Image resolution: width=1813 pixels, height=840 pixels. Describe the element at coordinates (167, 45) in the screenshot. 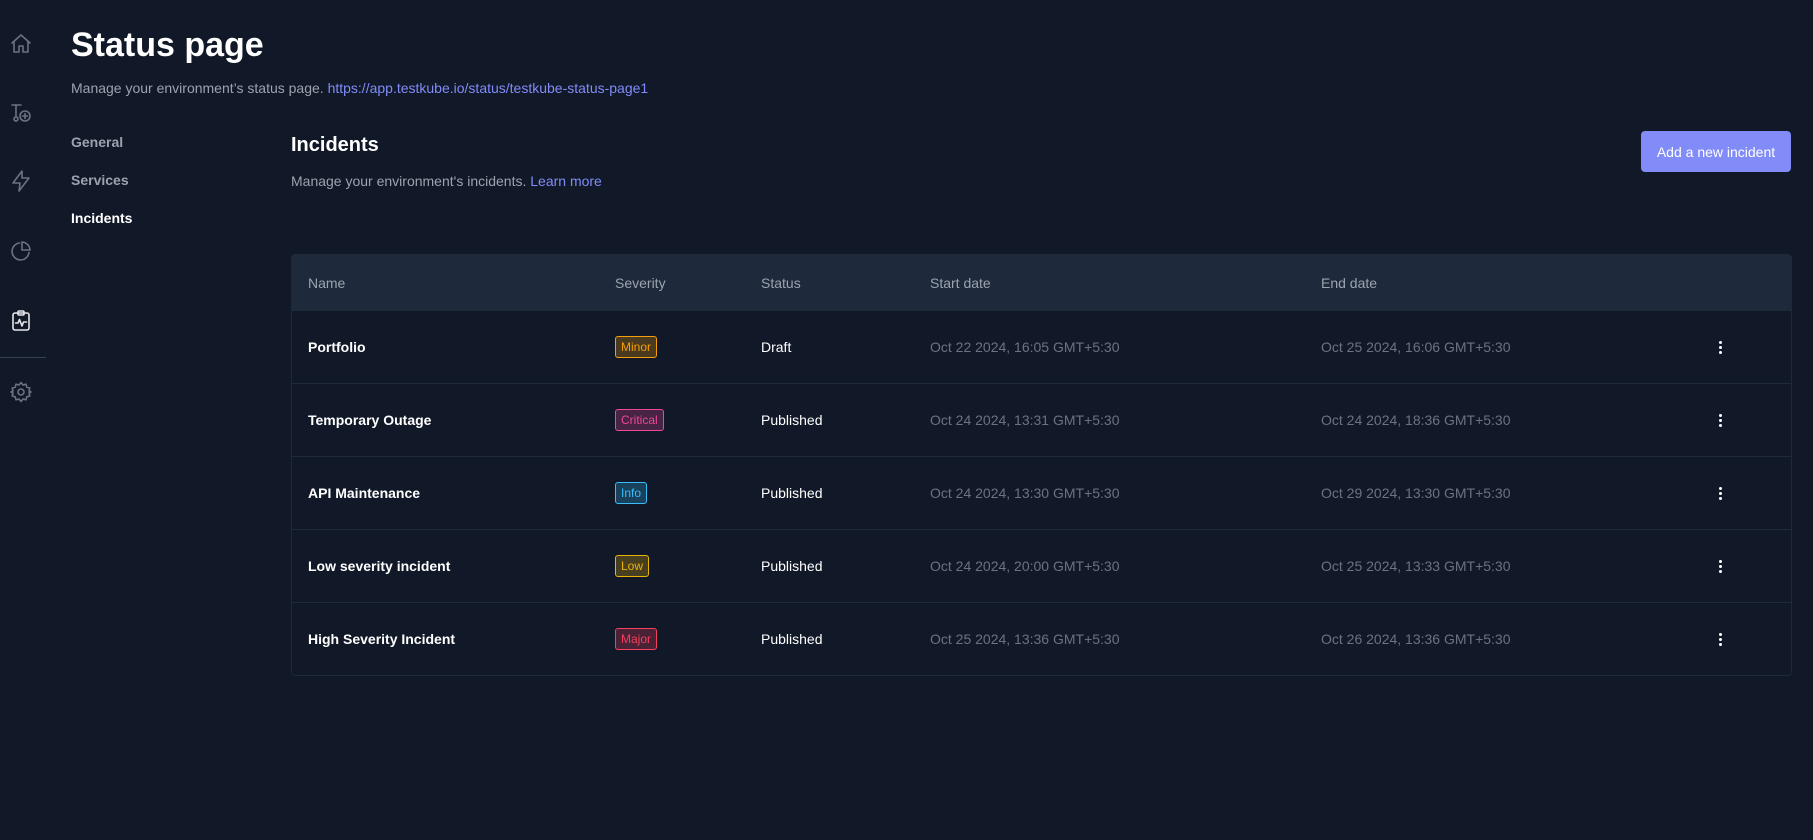

I see `page-title: Status page` at that location.